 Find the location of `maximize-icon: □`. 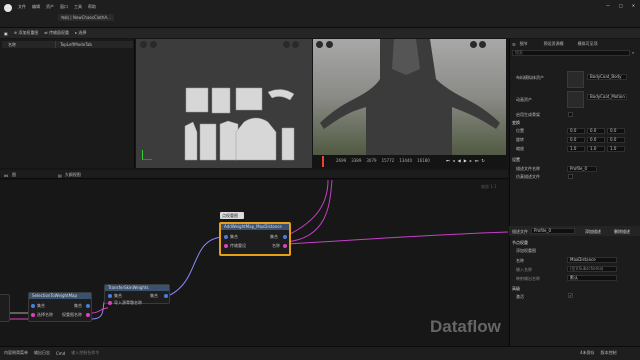

maximize-icon: □ is located at coordinates (621, 5).